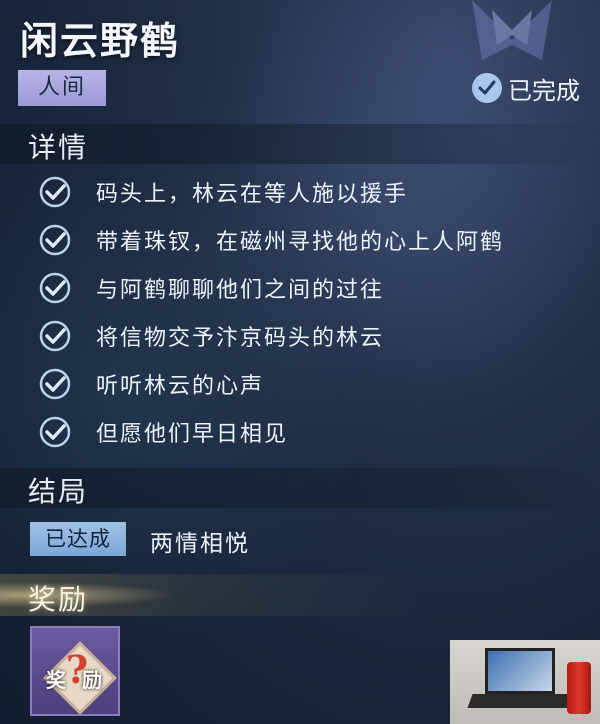 The width and height of the screenshot is (600, 724). What do you see at coordinates (512, 30) in the screenshot?
I see `emblem-decoration-icon` at bounding box center [512, 30].